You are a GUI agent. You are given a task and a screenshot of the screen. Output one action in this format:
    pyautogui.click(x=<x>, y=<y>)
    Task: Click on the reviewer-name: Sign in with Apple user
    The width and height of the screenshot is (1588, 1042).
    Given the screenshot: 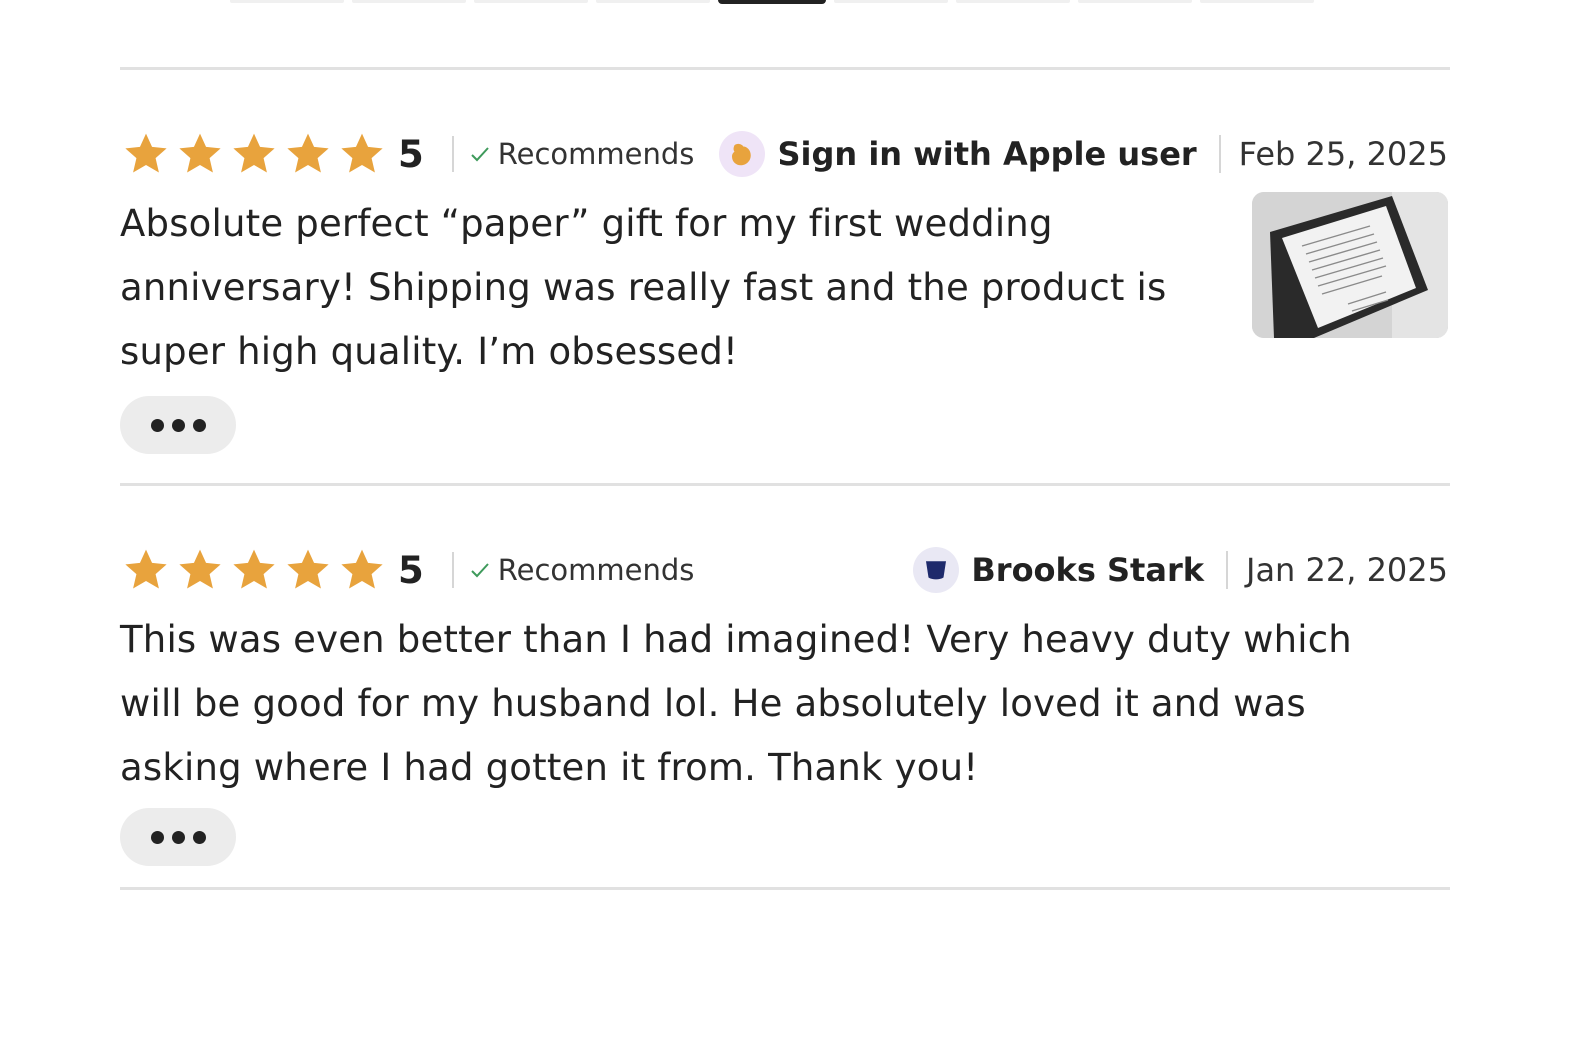 What is the action you would take?
    pyautogui.click(x=986, y=154)
    